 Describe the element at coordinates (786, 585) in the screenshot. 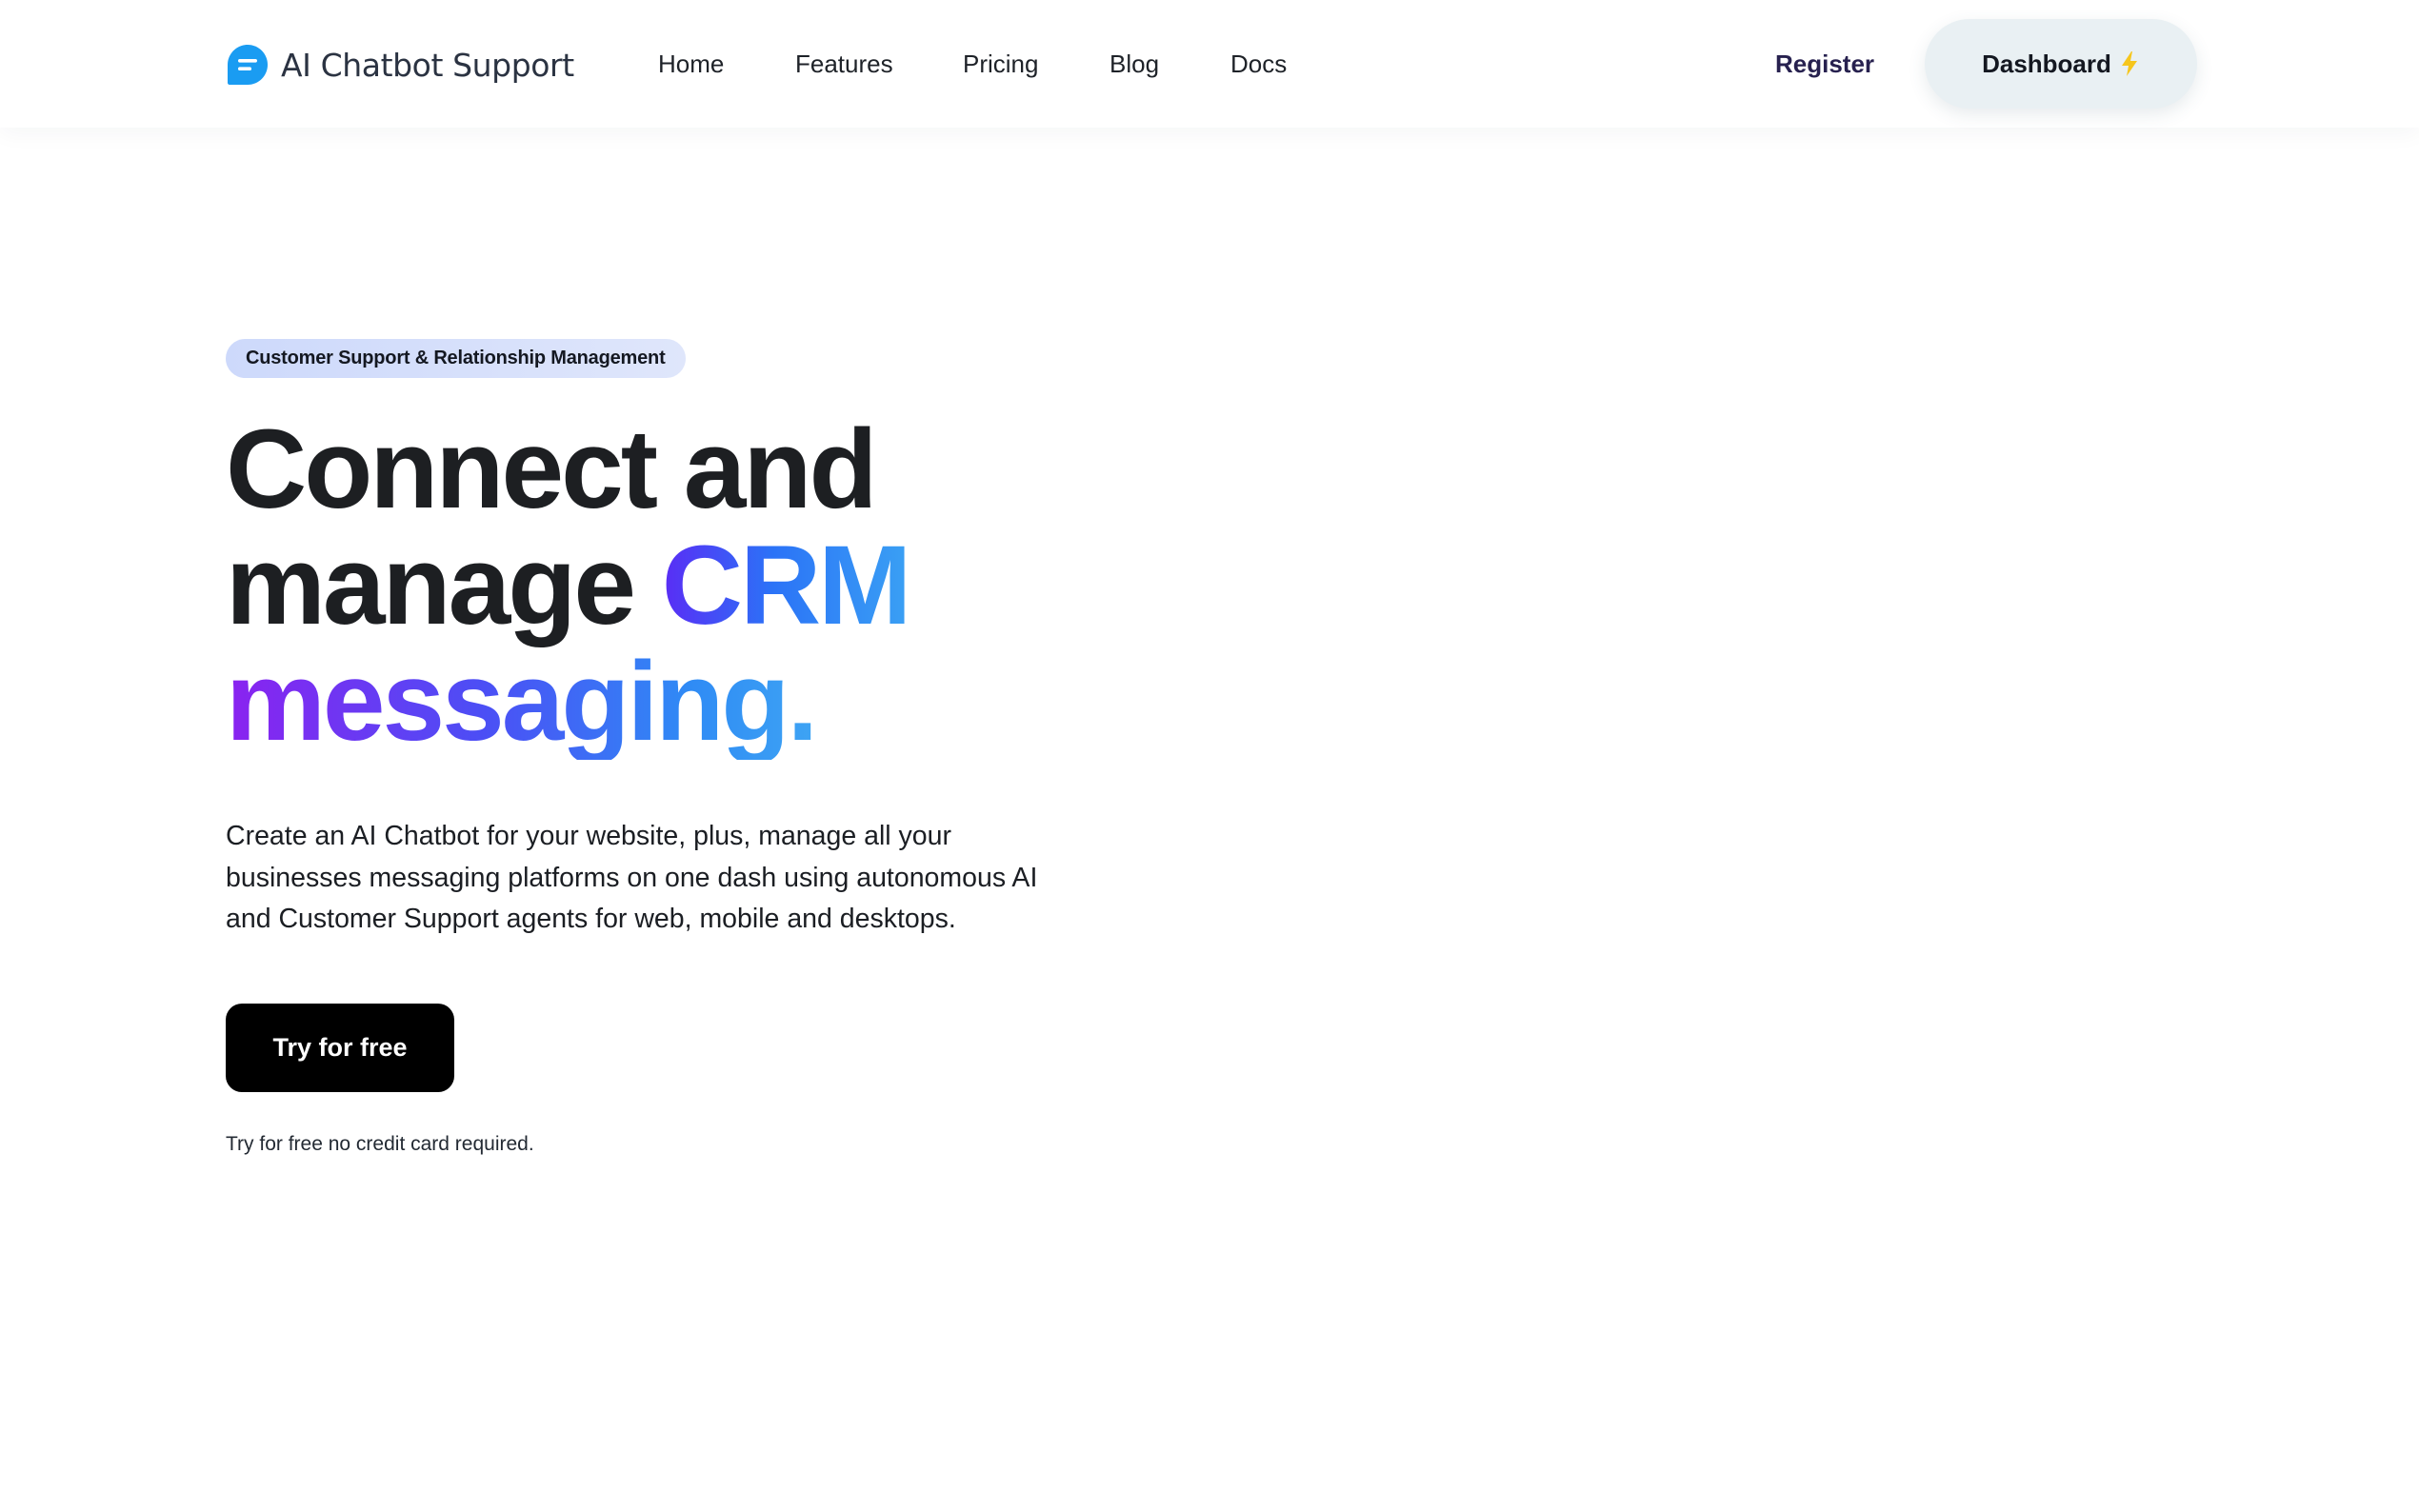

I see `headline-crm-gradient-text: CRM` at that location.